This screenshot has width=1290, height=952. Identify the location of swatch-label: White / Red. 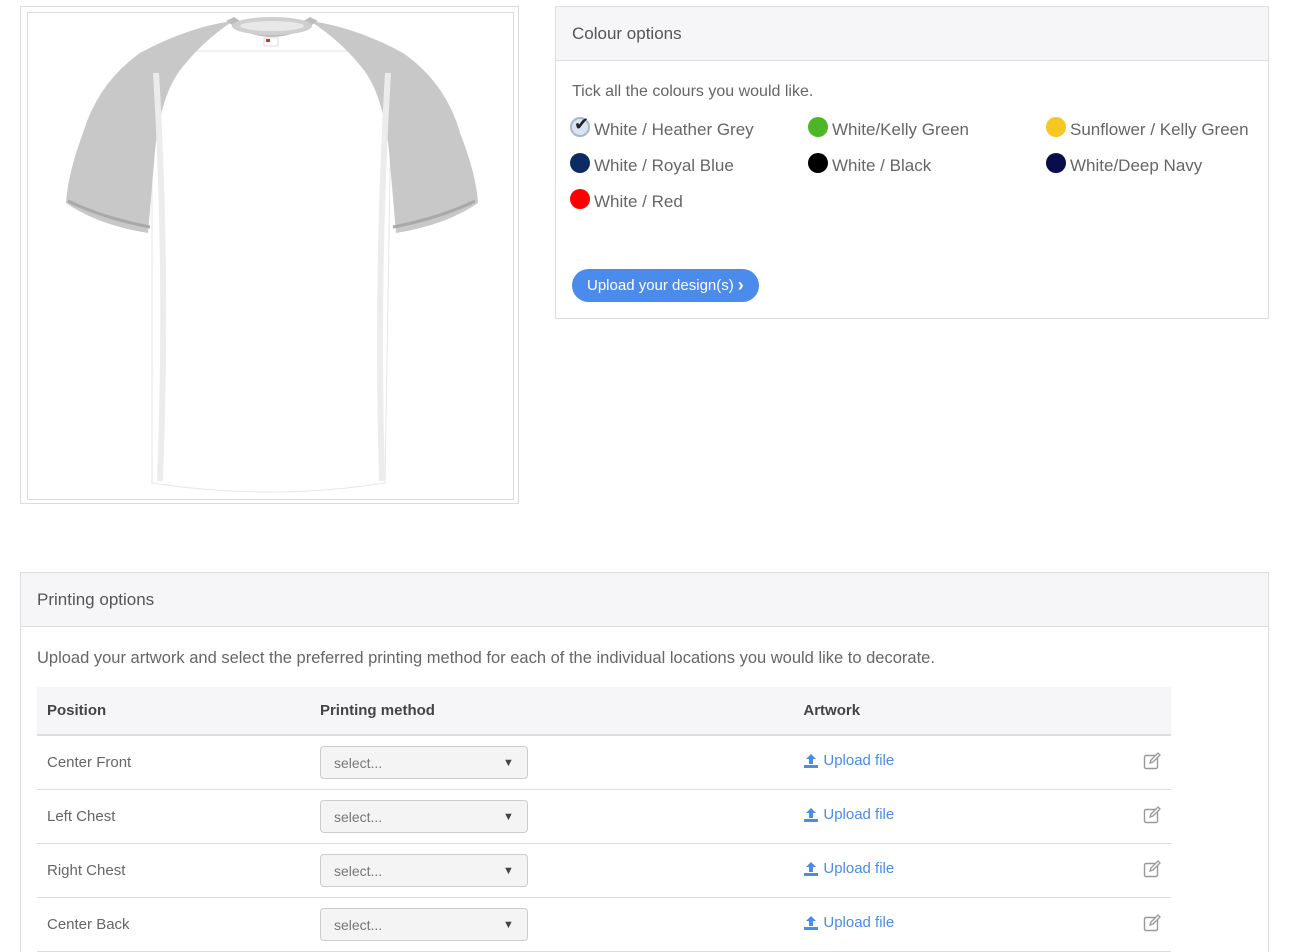
(638, 201).